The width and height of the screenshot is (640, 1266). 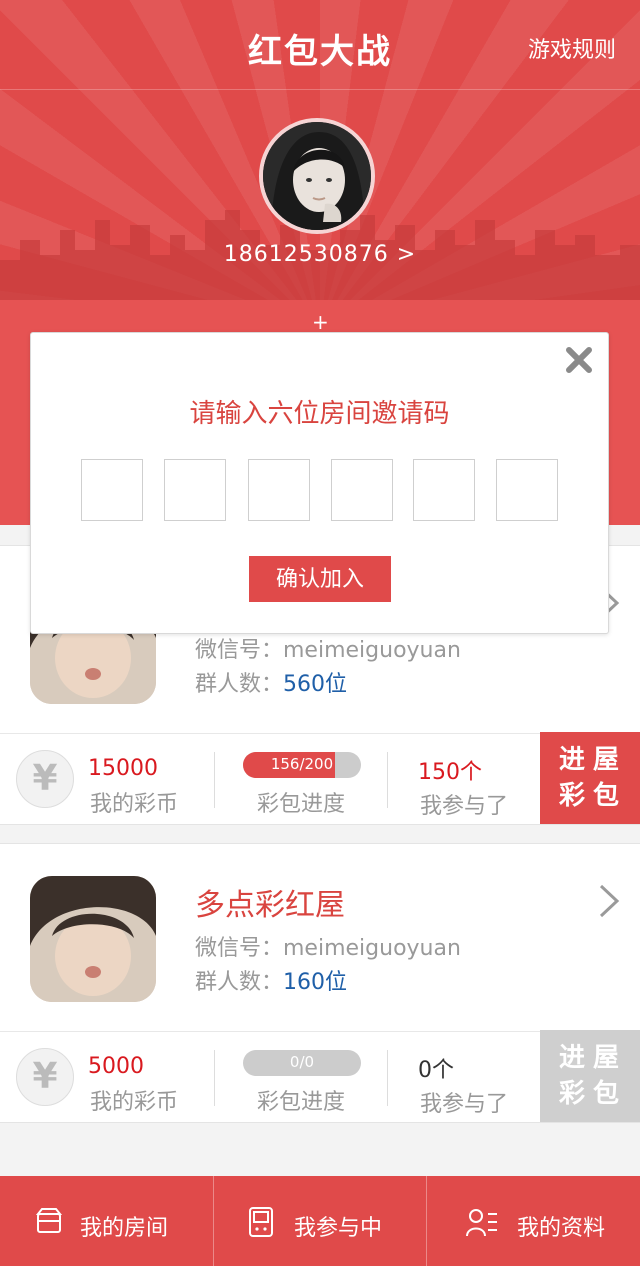 I want to click on room-avatar-photo, so click(x=93, y=939).